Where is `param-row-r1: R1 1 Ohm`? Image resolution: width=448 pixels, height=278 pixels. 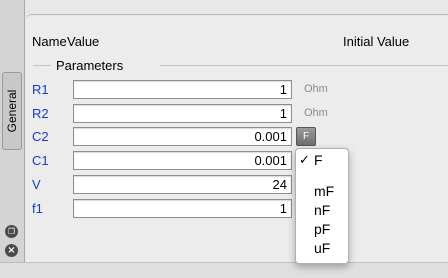 param-row-r1: R1 1 Ohm is located at coordinates (224, 90).